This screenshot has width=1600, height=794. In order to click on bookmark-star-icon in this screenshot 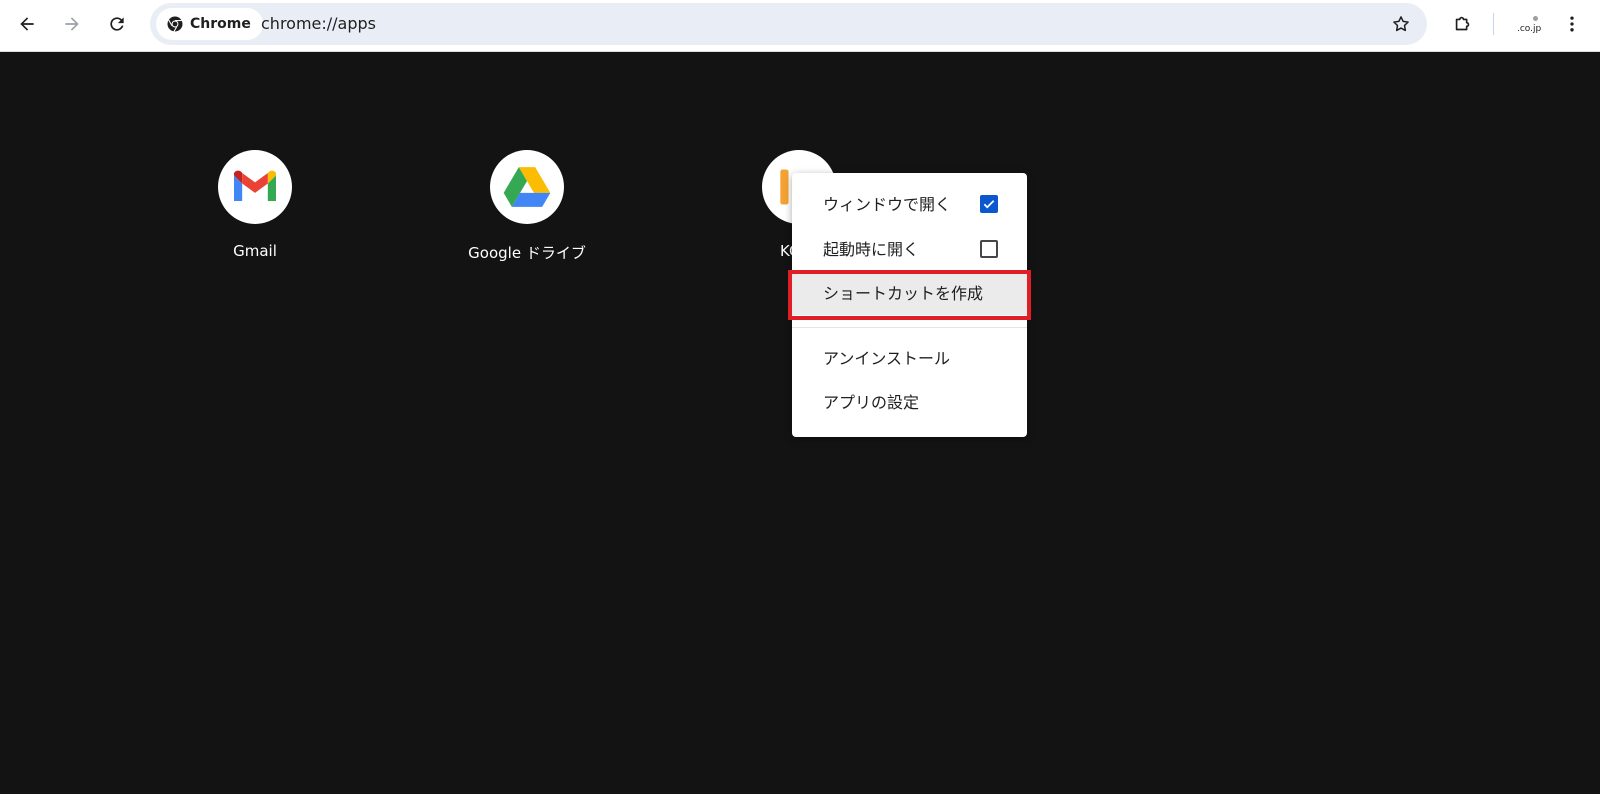, I will do `click(1401, 24)`.